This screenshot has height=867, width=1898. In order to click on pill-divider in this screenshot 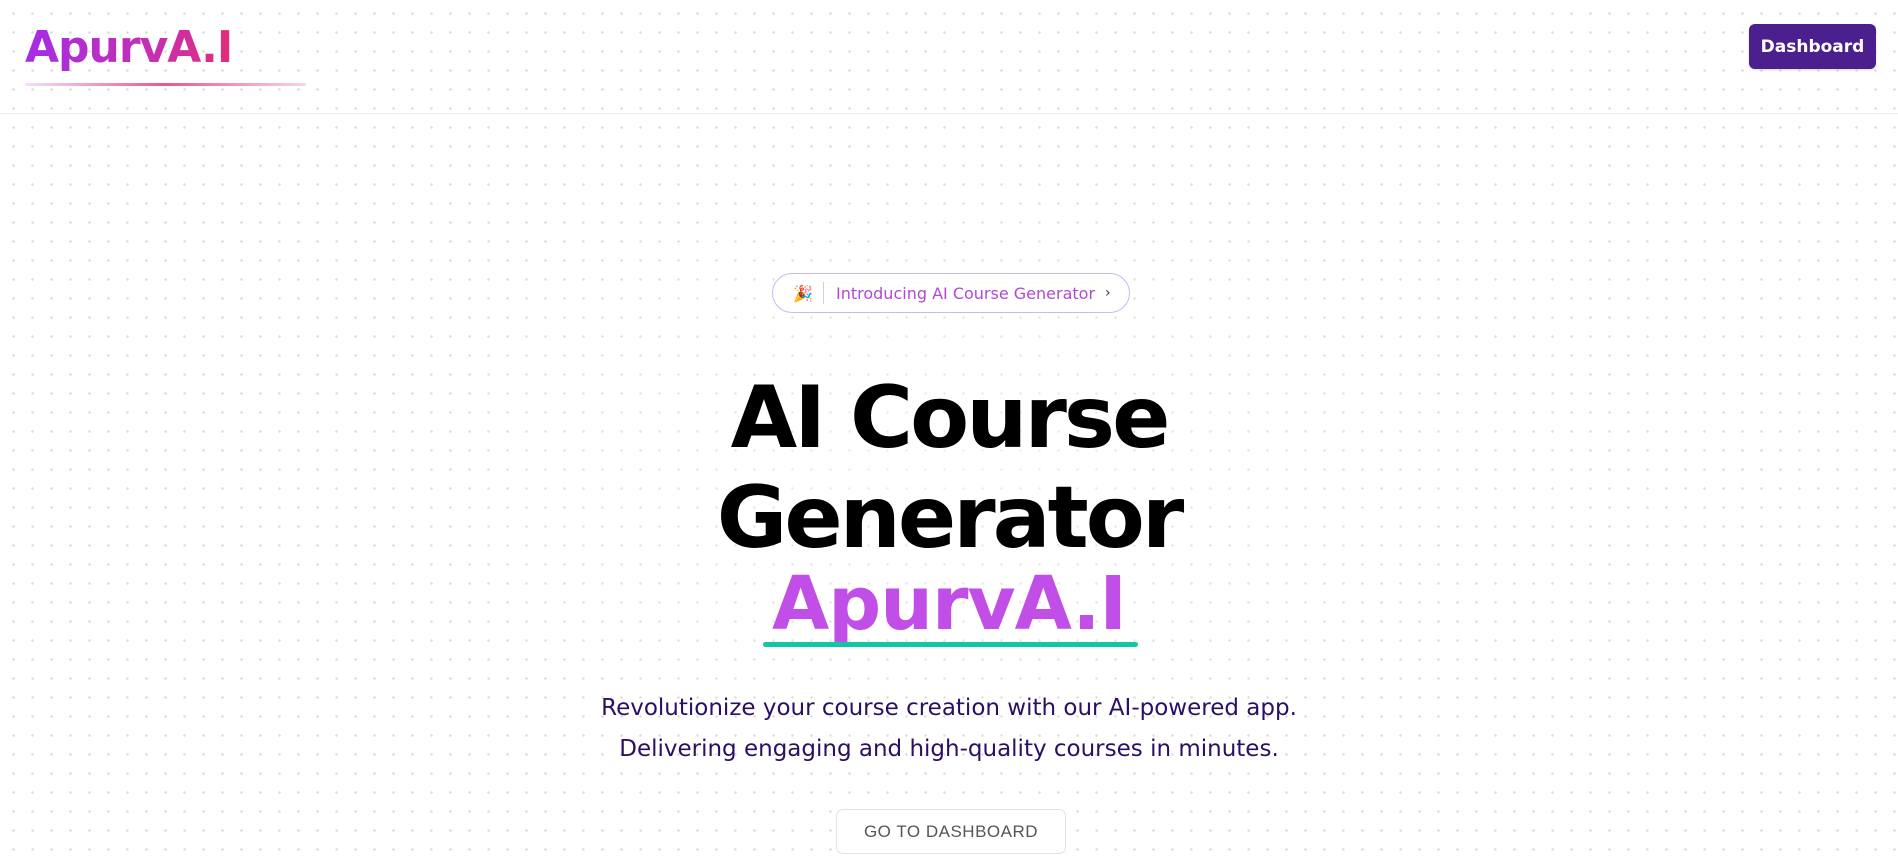, I will do `click(823, 293)`.